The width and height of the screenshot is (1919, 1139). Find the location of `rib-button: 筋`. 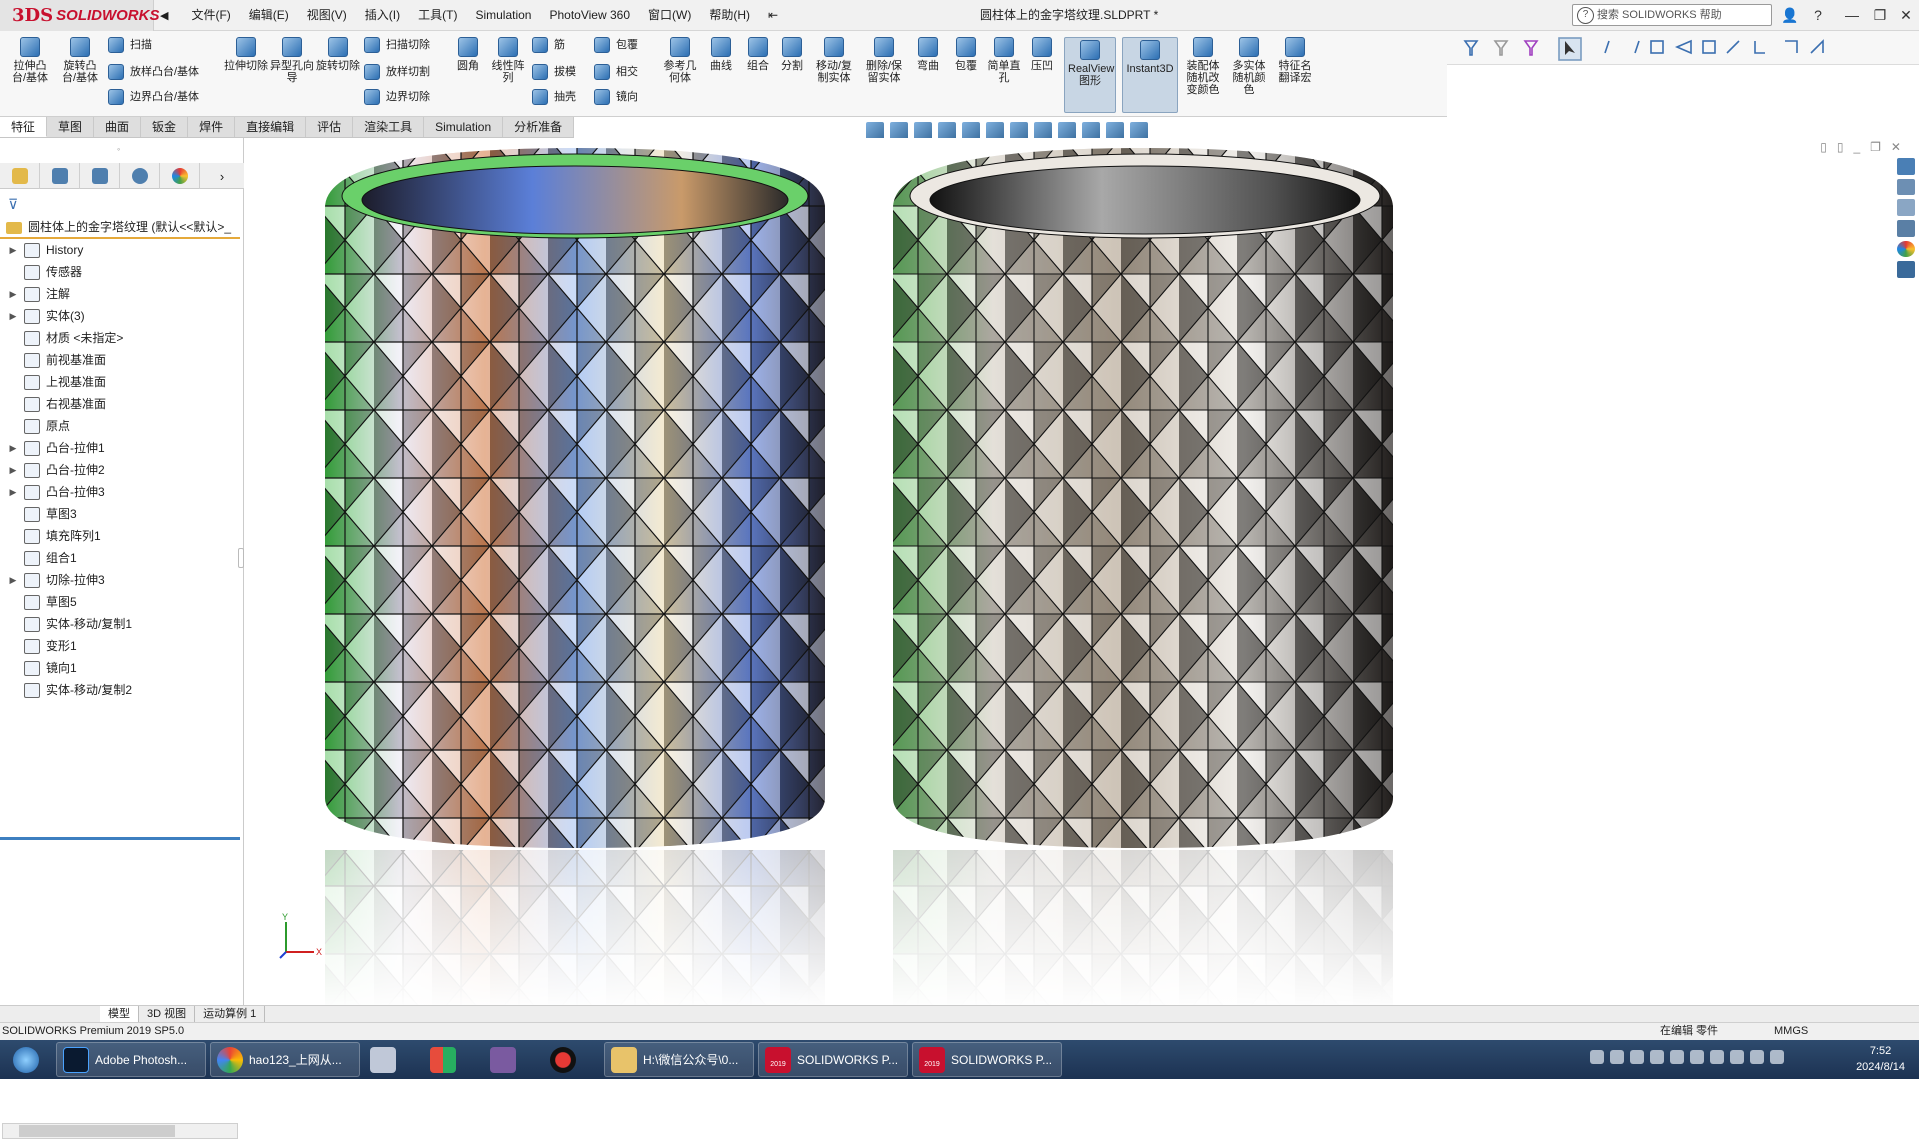

rib-button: 筋 is located at coordinates (548, 45).